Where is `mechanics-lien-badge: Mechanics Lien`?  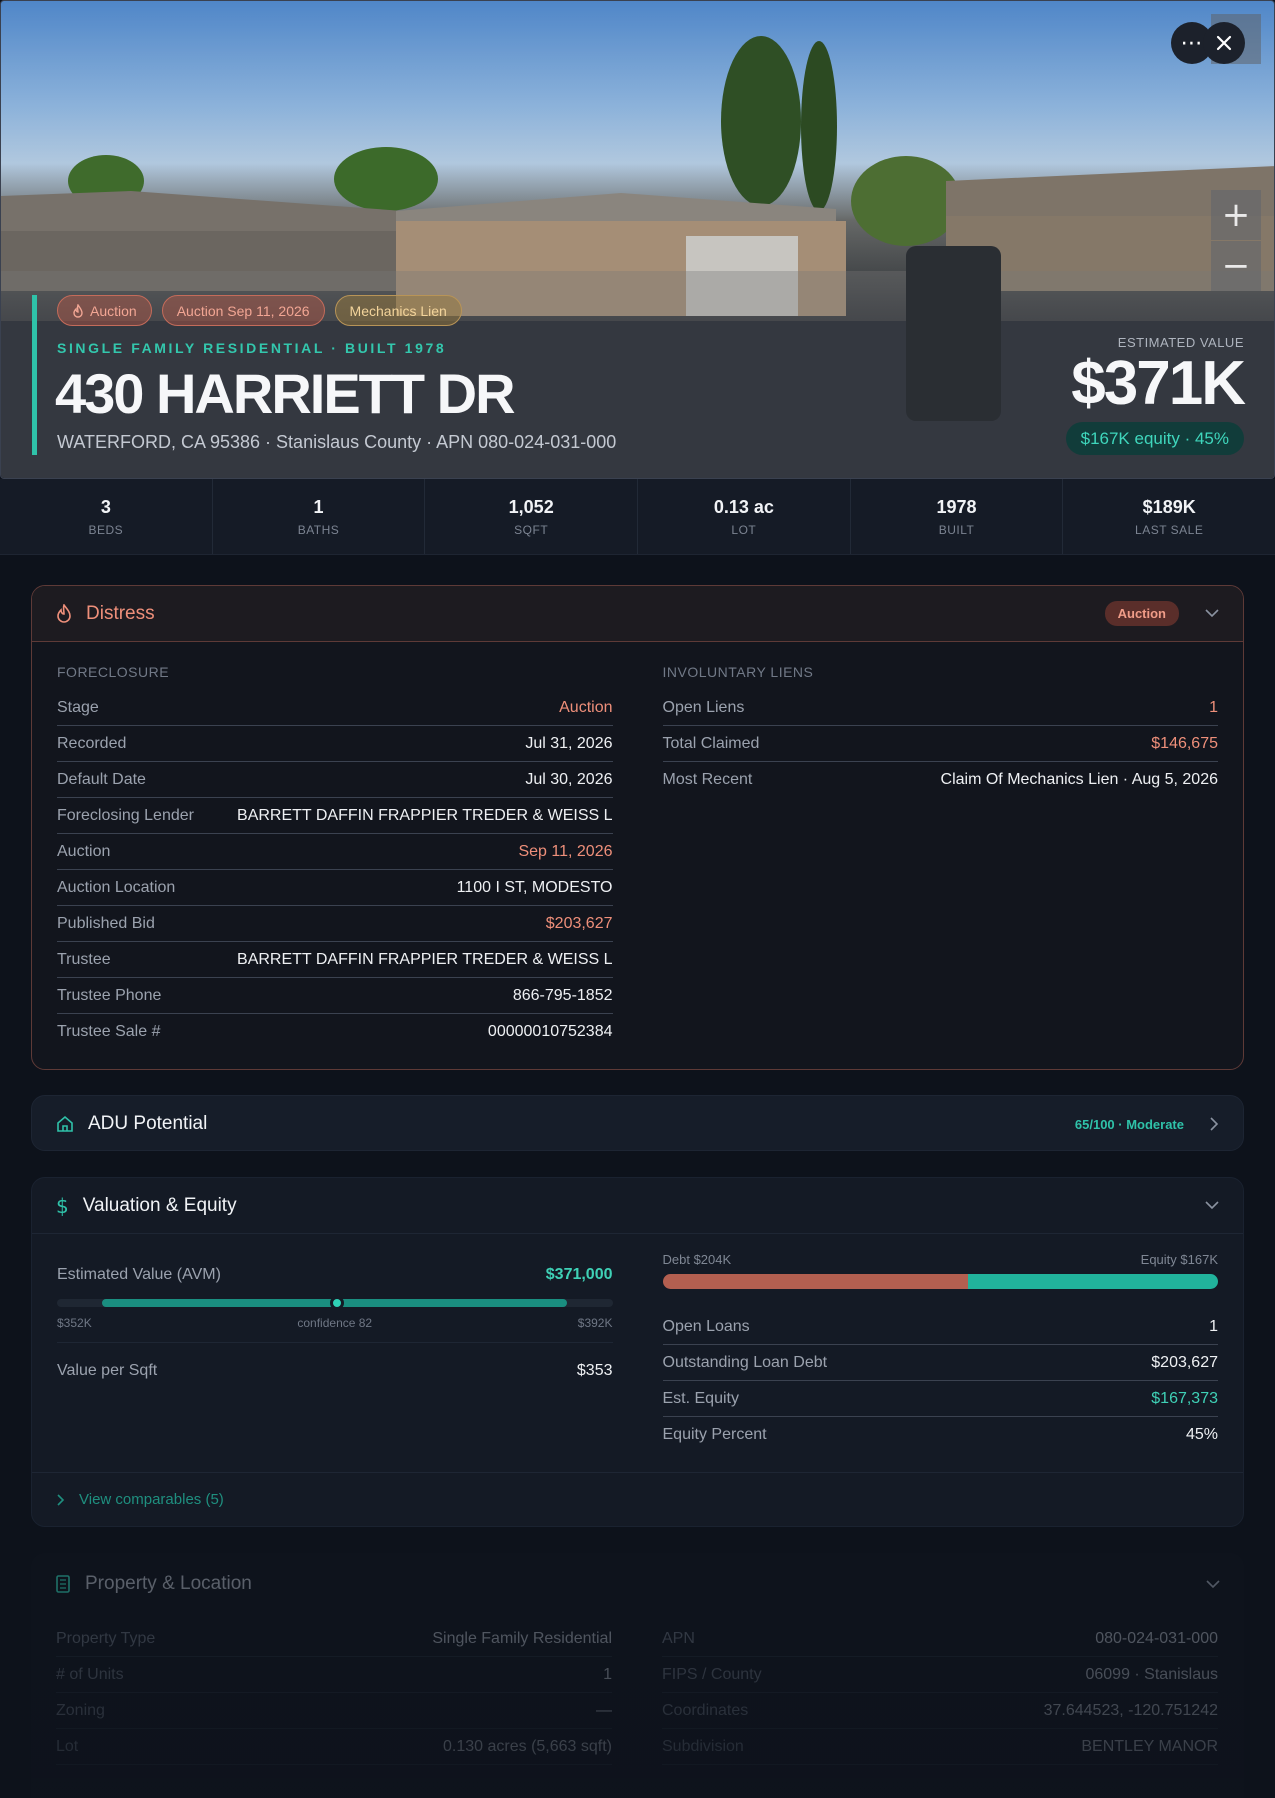 mechanics-lien-badge: Mechanics Lien is located at coordinates (398, 310).